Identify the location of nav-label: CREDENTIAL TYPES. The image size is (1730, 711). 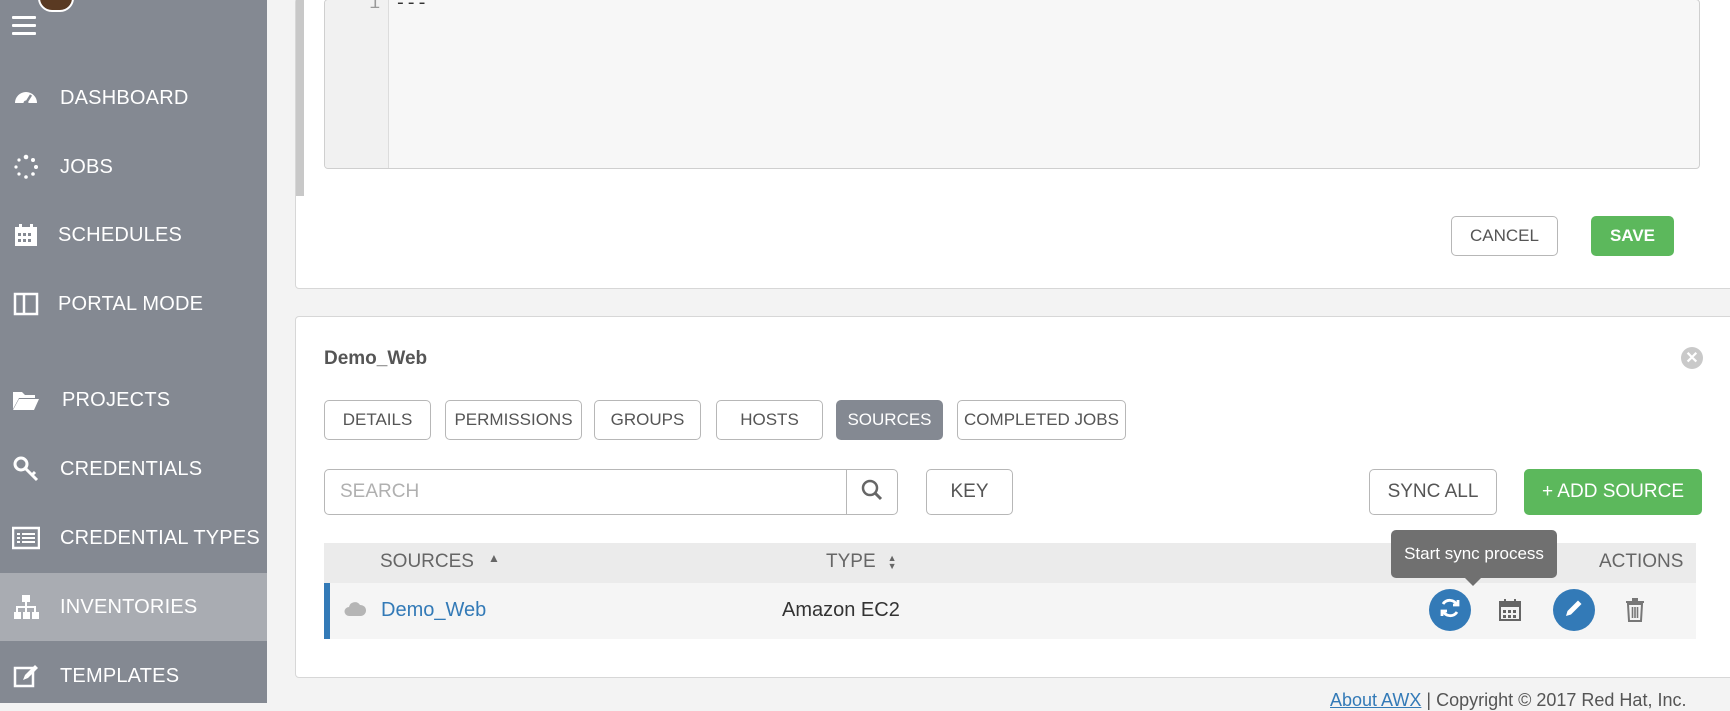
(160, 537).